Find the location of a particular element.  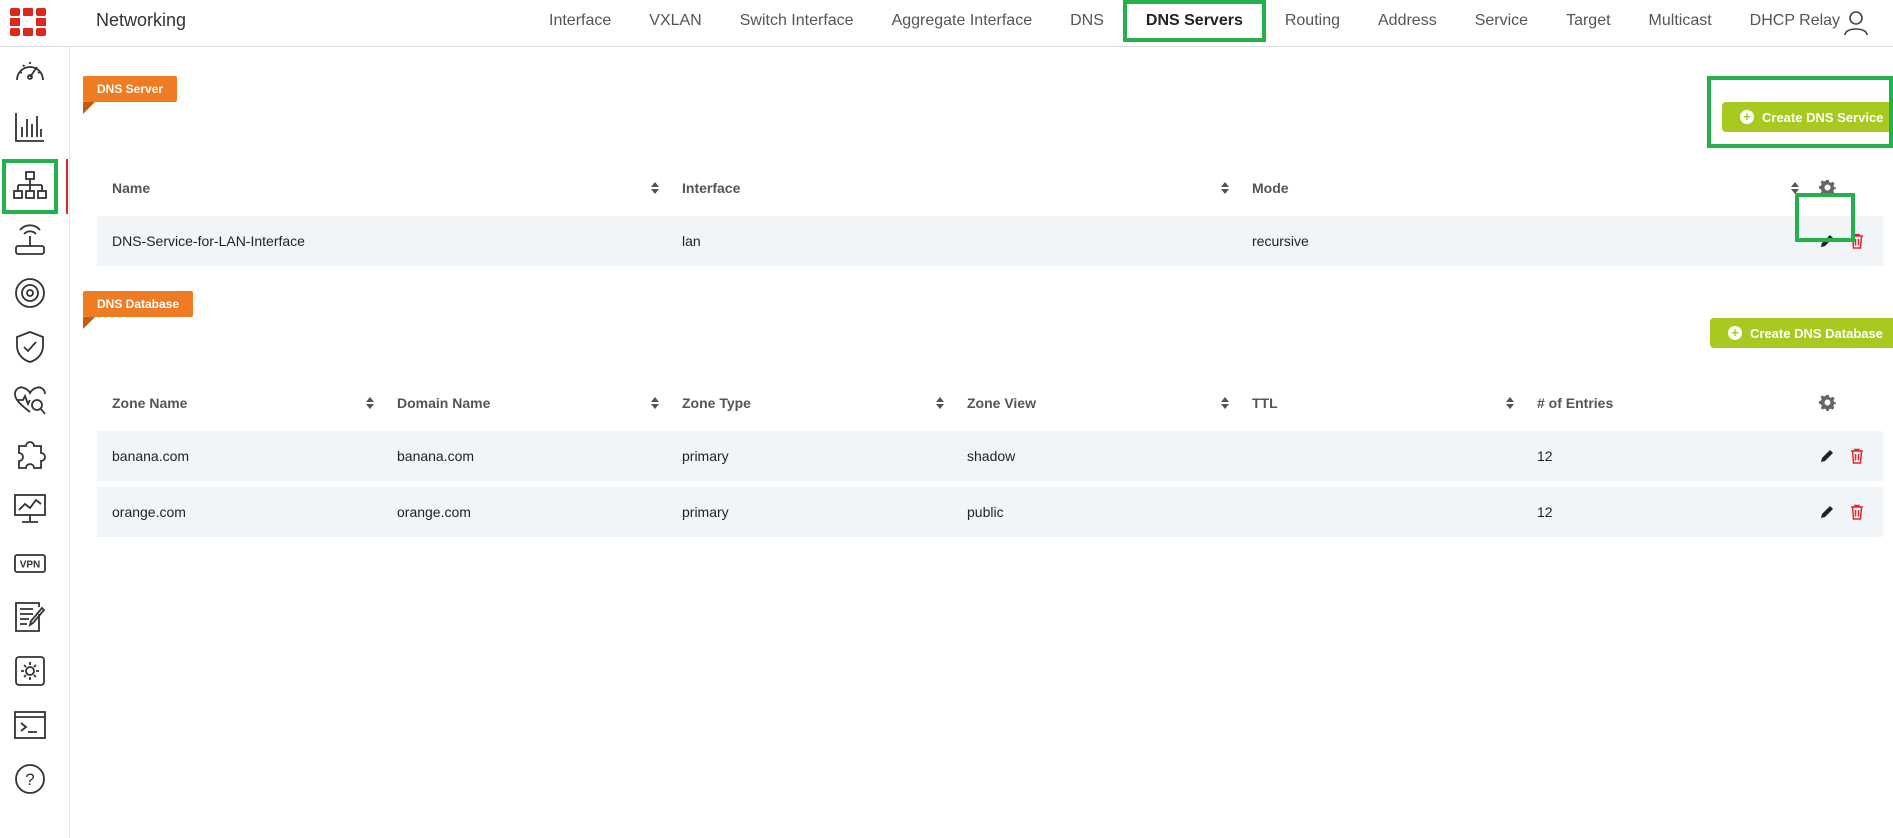

app-title: Networking is located at coordinates (141, 20).